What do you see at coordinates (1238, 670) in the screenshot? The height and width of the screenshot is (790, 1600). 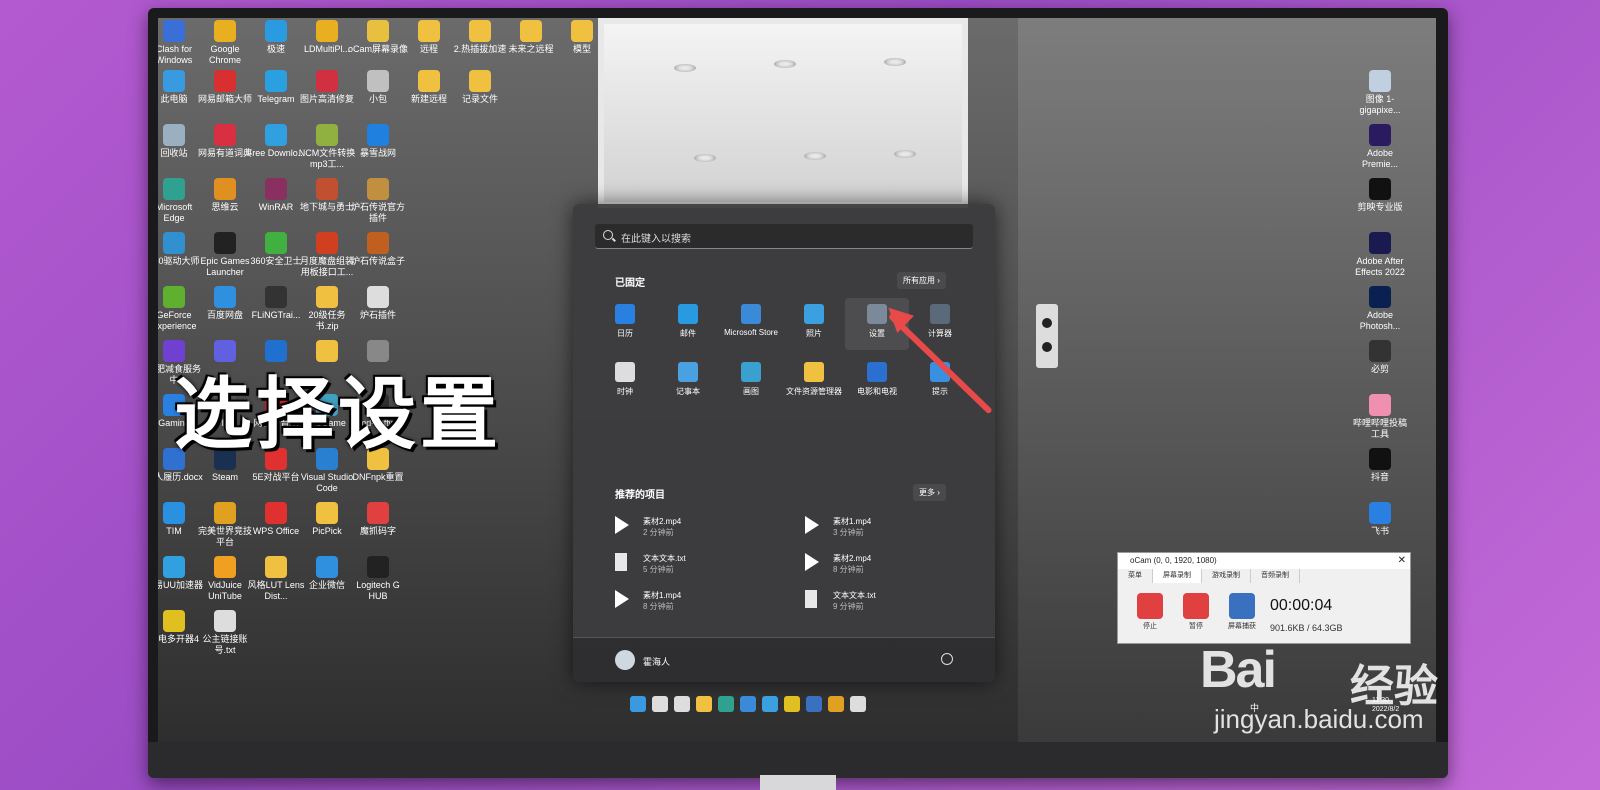 I see `watermark-logo: Bai` at bounding box center [1238, 670].